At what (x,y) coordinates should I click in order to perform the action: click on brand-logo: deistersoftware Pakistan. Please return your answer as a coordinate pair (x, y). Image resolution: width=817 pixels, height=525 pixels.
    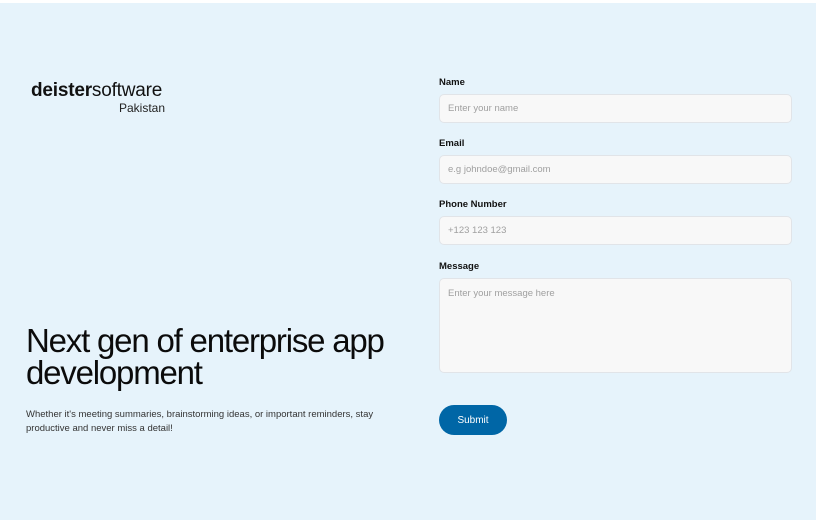
    Looking at the image, I should click on (98, 98).